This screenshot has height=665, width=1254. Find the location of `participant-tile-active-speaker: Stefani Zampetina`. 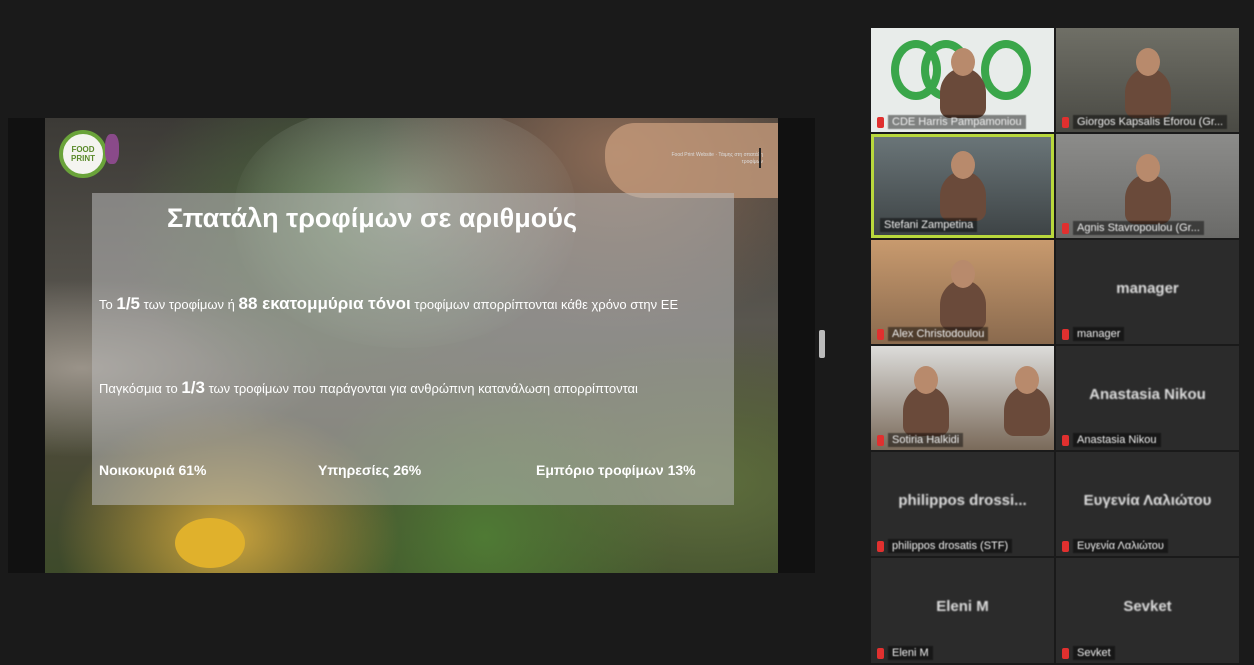

participant-tile-active-speaker: Stefani Zampetina is located at coordinates (962, 186).